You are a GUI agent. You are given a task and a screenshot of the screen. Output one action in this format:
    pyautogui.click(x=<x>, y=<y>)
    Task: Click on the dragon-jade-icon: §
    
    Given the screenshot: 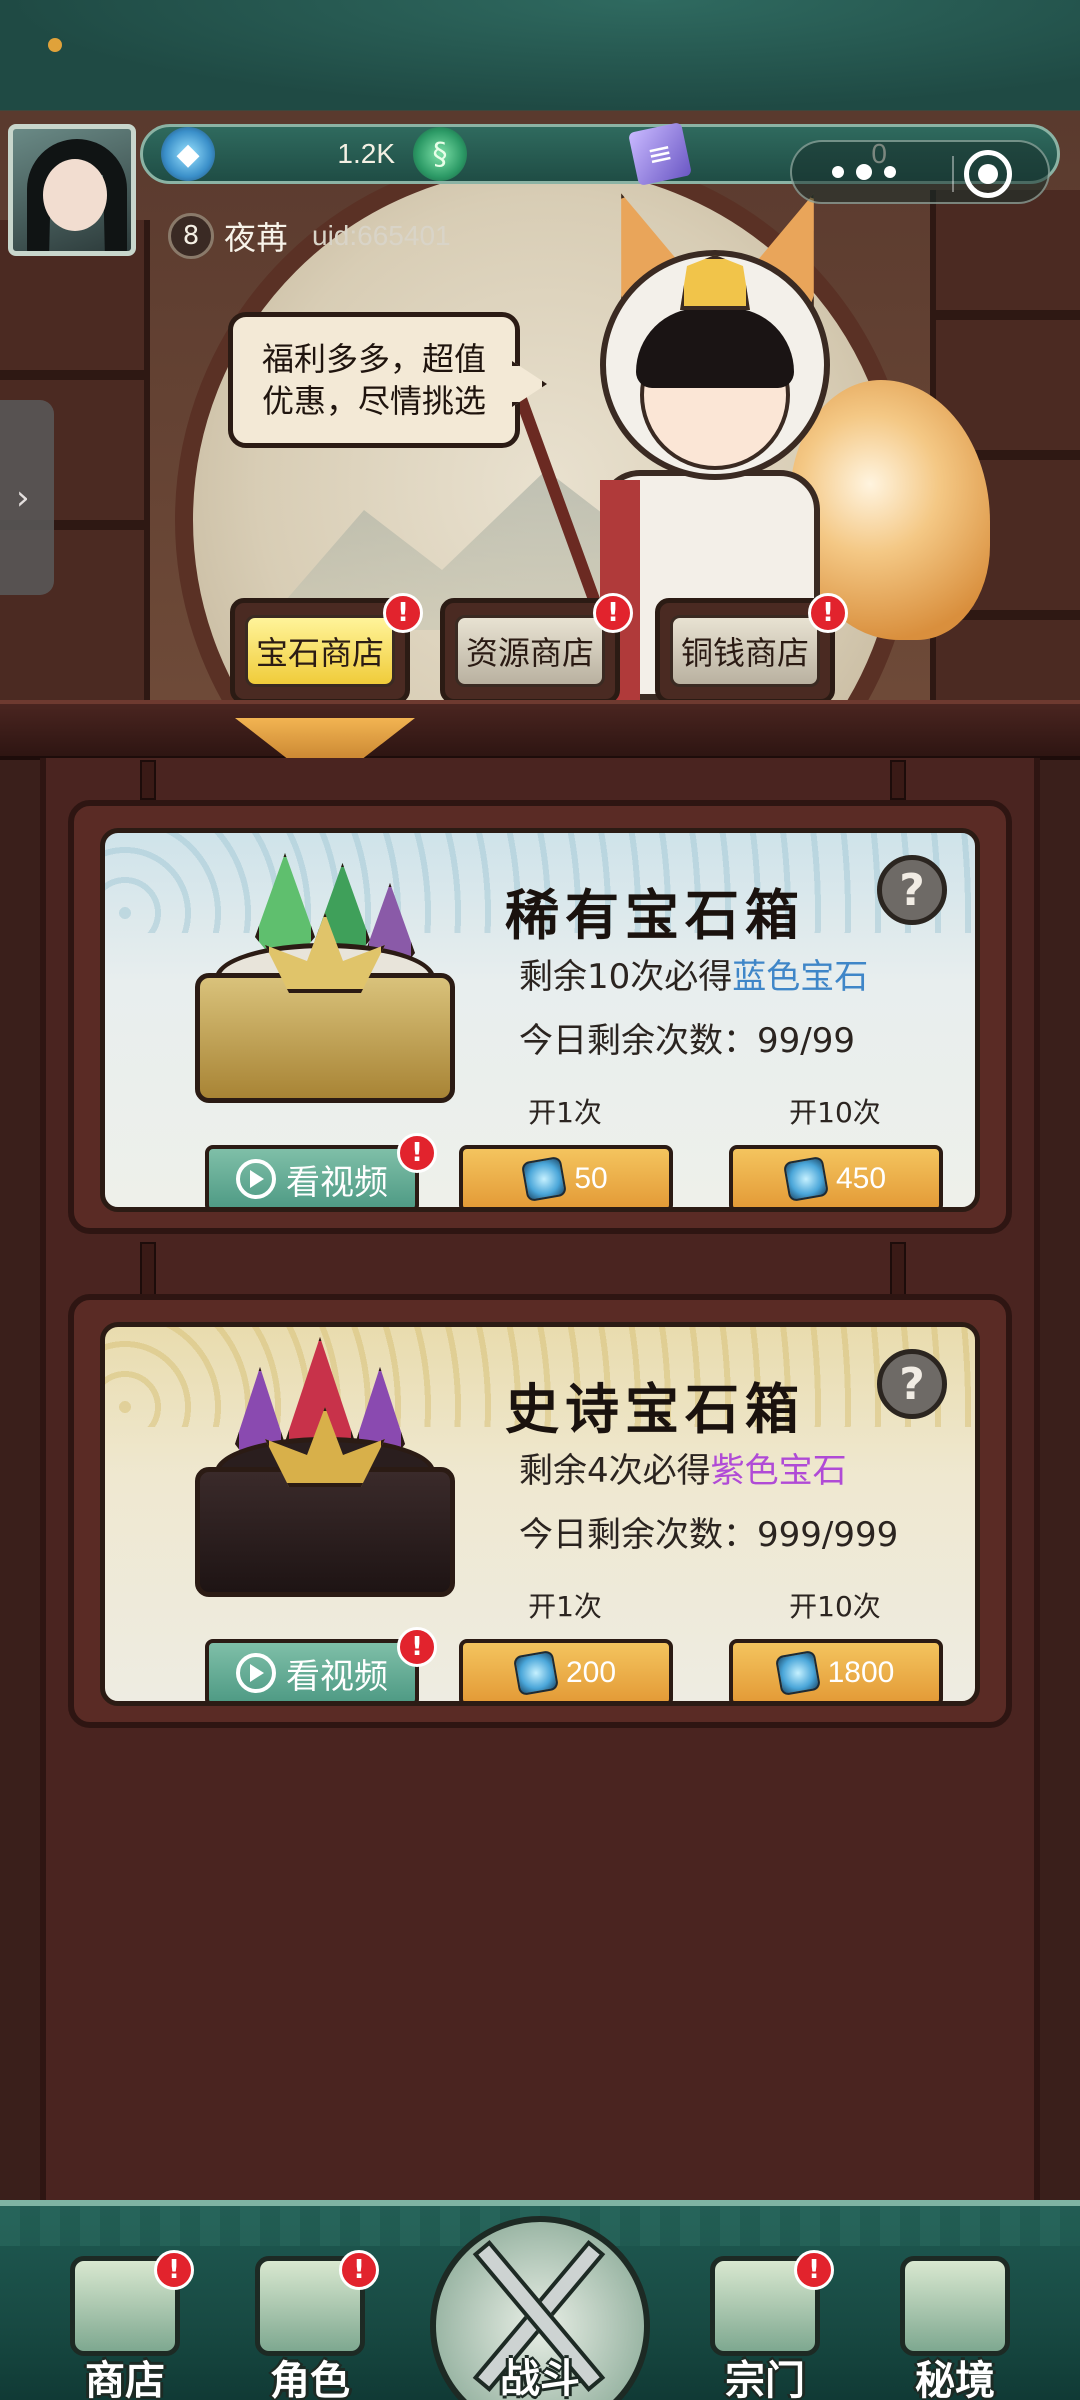 What is the action you would take?
    pyautogui.click(x=440, y=154)
    